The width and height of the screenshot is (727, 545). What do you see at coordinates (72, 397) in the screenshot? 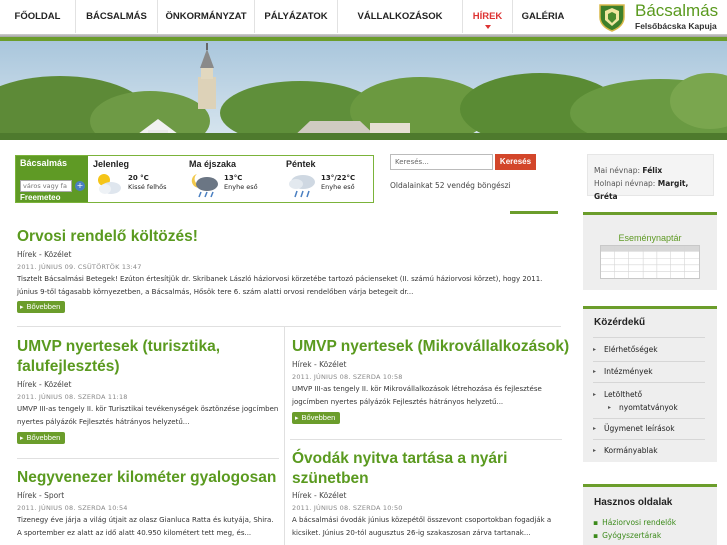
I see `article-date: 2011. JÚNIUS 08. SZERDA 11:18` at bounding box center [72, 397].